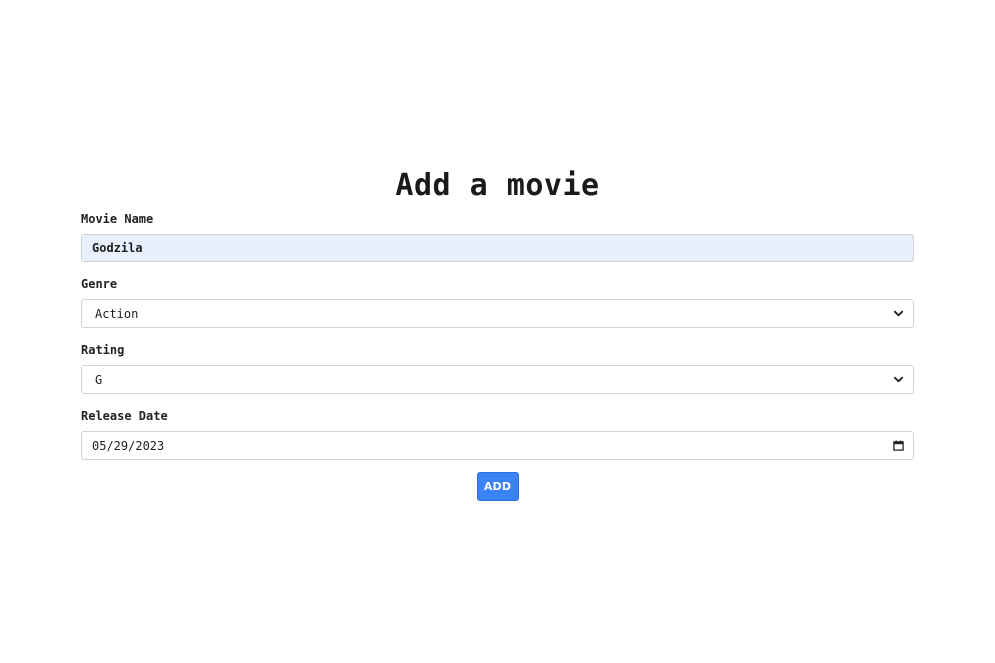 The width and height of the screenshot is (995, 663). Describe the element at coordinates (497, 313) in the screenshot. I see `genre-select: Action` at that location.